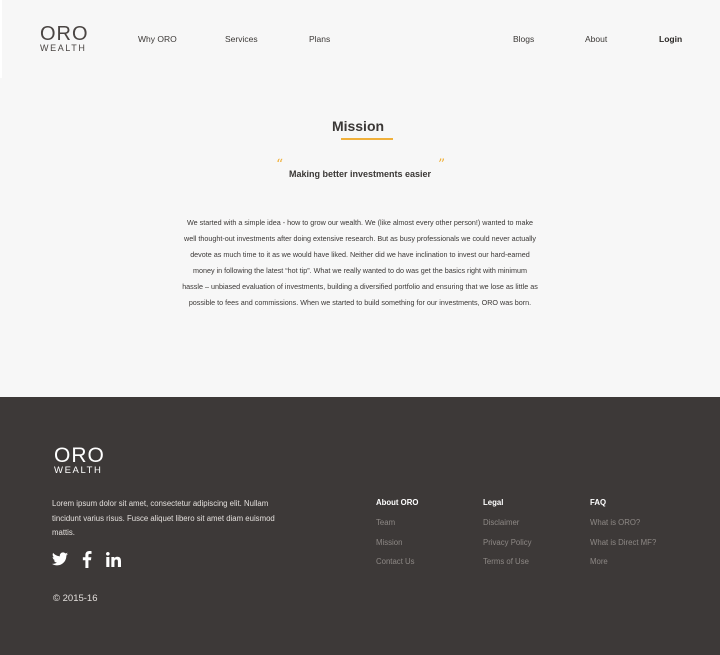 Image resolution: width=720 pixels, height=655 pixels. What do you see at coordinates (623, 522) in the screenshot?
I see `footer-link-what-is-oro: What is ORO?` at bounding box center [623, 522].